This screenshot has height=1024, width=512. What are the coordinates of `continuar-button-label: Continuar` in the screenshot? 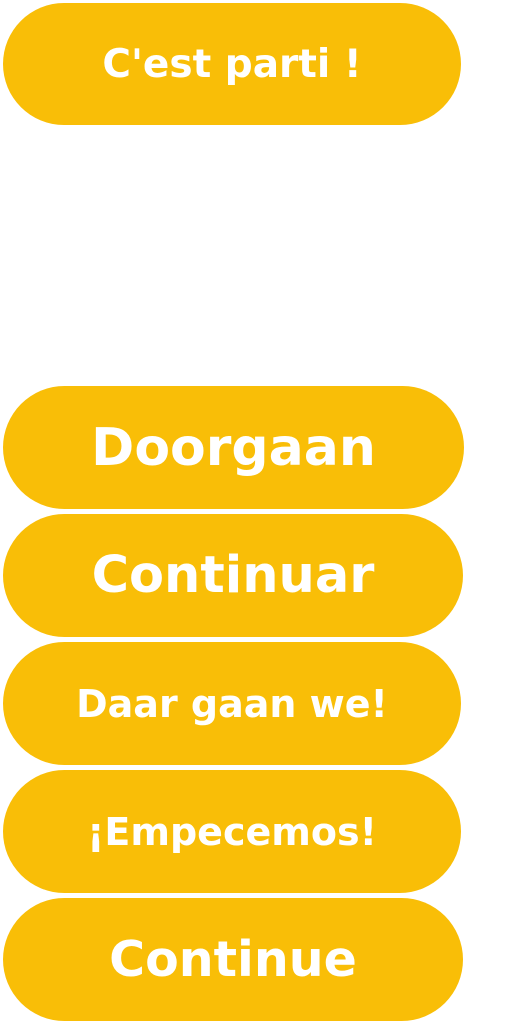 It's located at (233, 575).